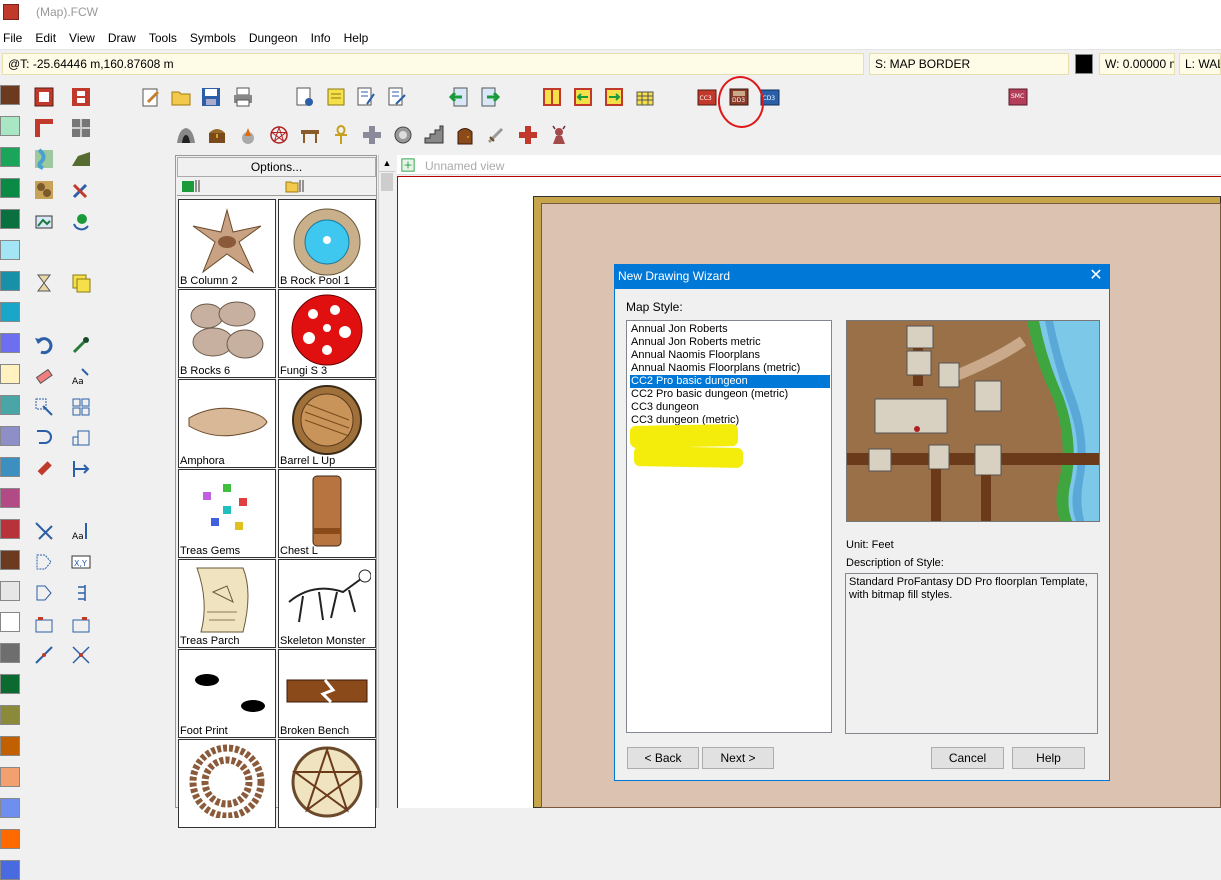 This screenshot has width=1221, height=880. I want to click on sheet-selector: S: MAP BORDER, so click(969, 64).